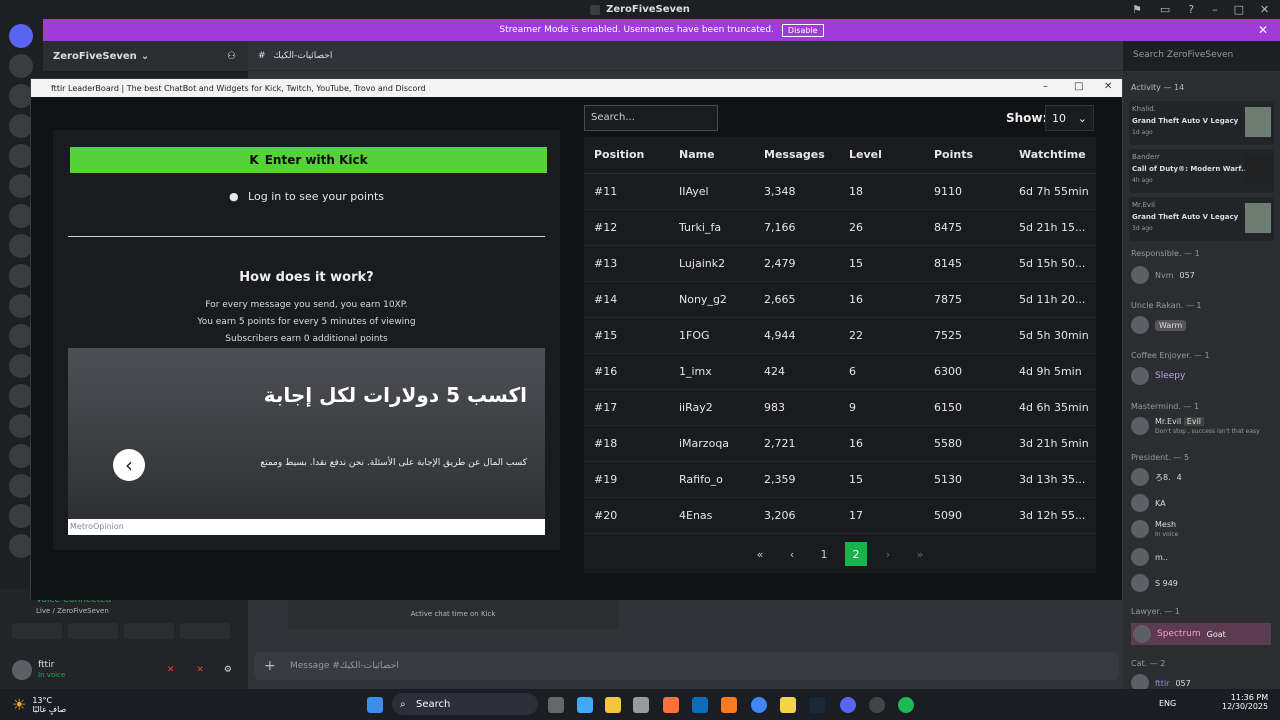 The image size is (1280, 720). Describe the element at coordinates (671, 705) in the screenshot. I see `firefox-icon` at that location.